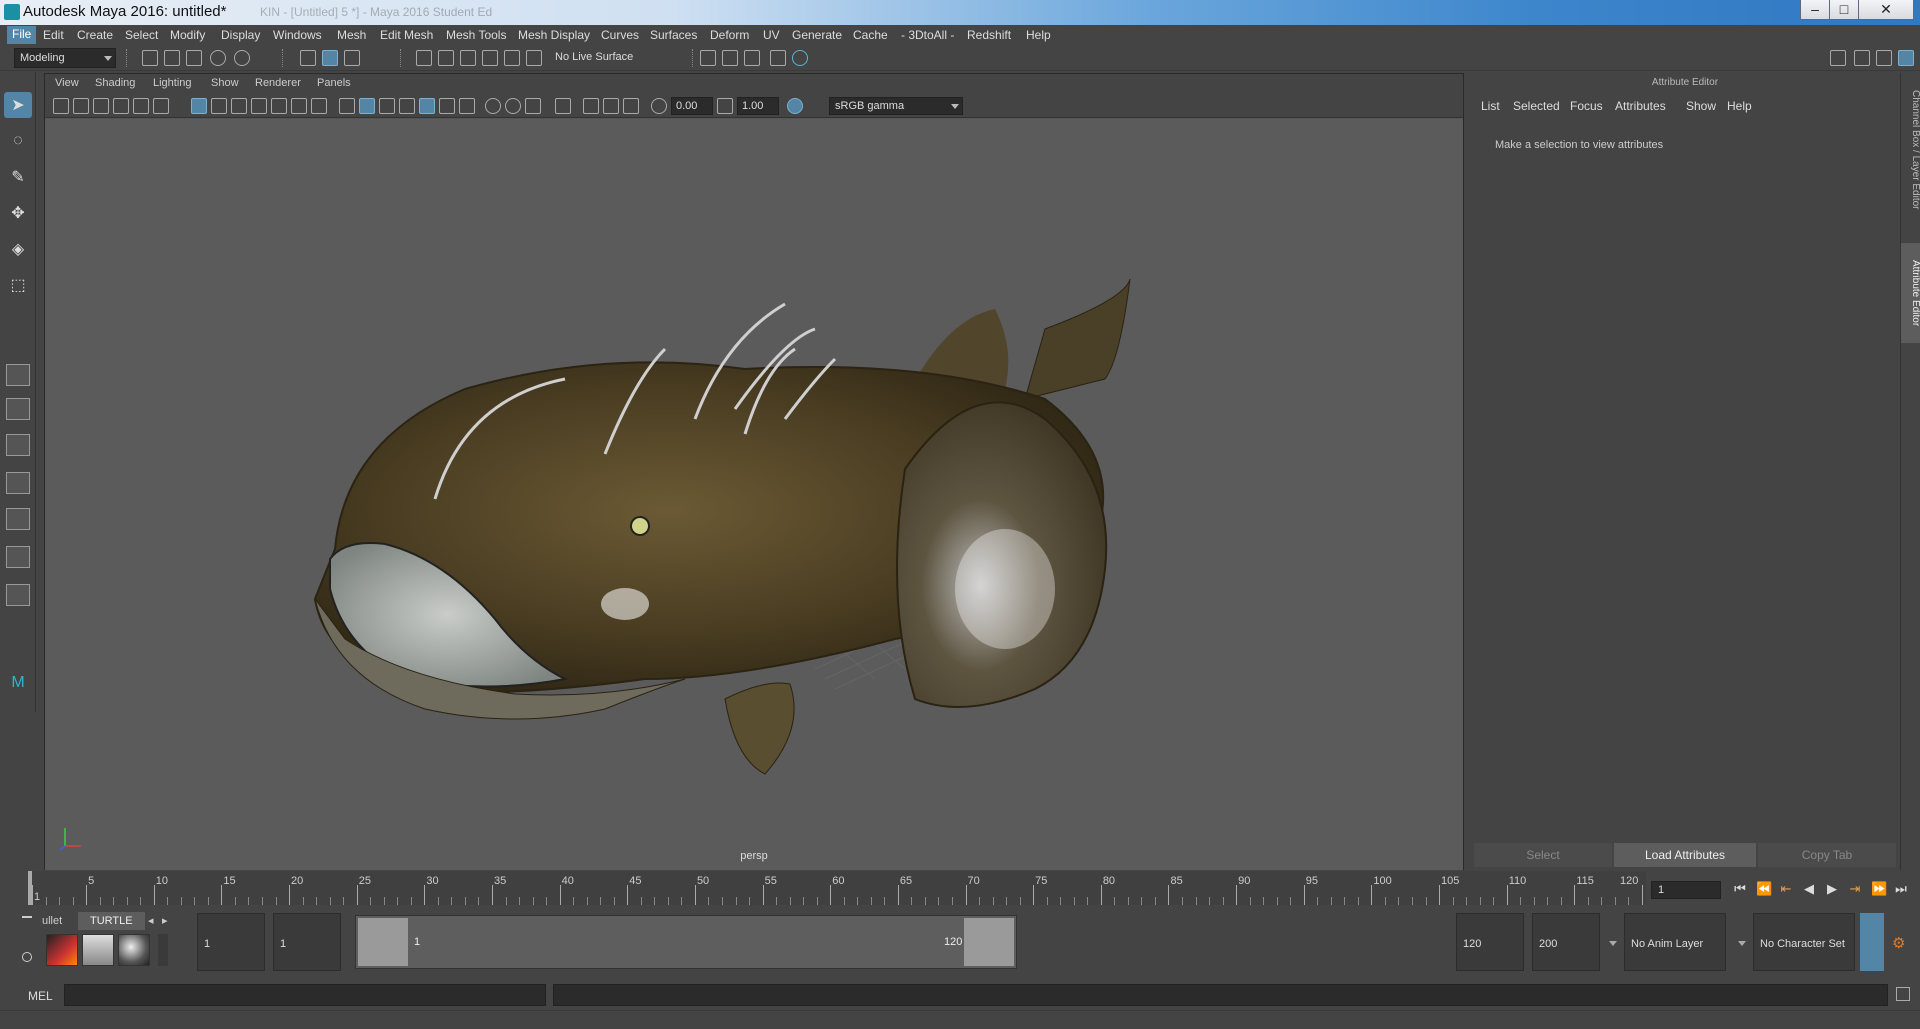 This screenshot has height=1029, width=1920. Describe the element at coordinates (1667, 942) in the screenshot. I see `anim-layer-dropdown: No Anim Layer` at that location.